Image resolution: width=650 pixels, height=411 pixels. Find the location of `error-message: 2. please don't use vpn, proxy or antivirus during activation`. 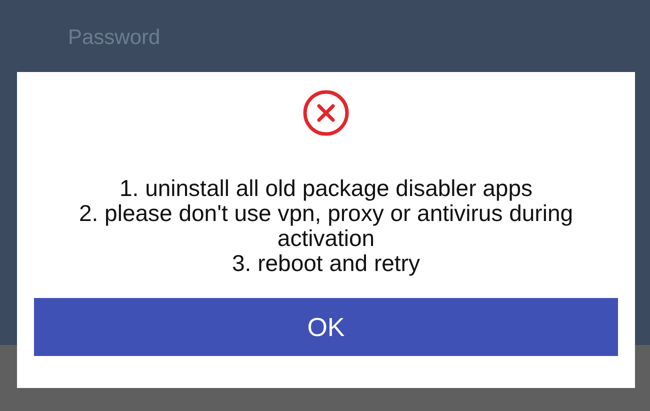

error-message: 2. please don't use vpn, proxy or antivirus during activation is located at coordinates (326, 226).